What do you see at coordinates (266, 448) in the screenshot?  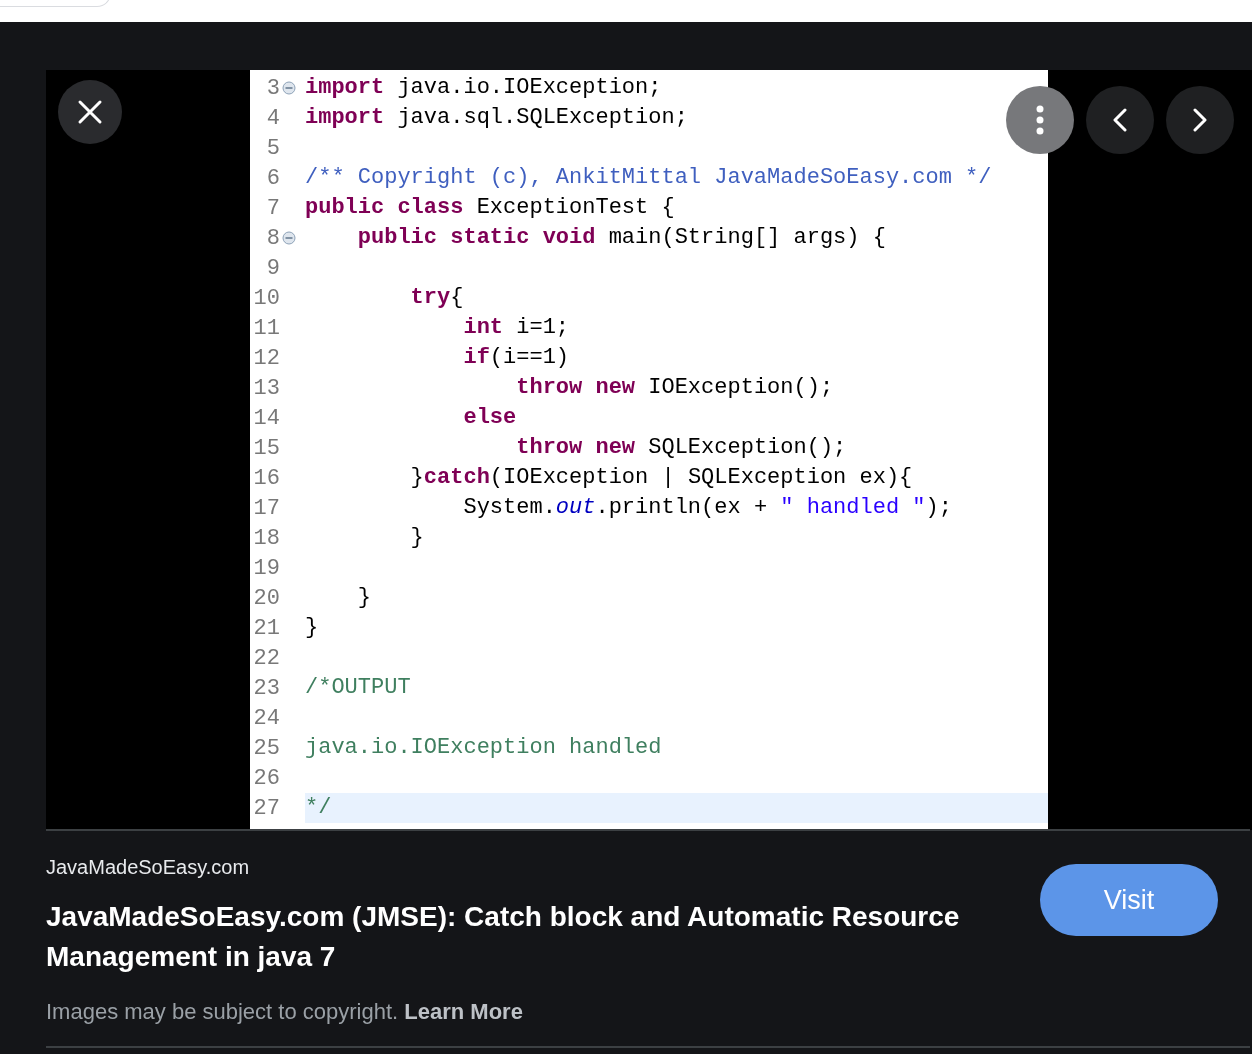 I see `line-number: 15` at bounding box center [266, 448].